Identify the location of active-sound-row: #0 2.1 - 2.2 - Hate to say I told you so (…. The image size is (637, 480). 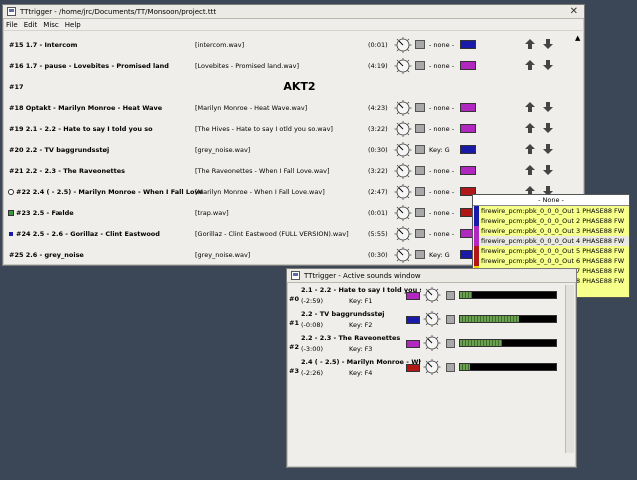
(423, 297).